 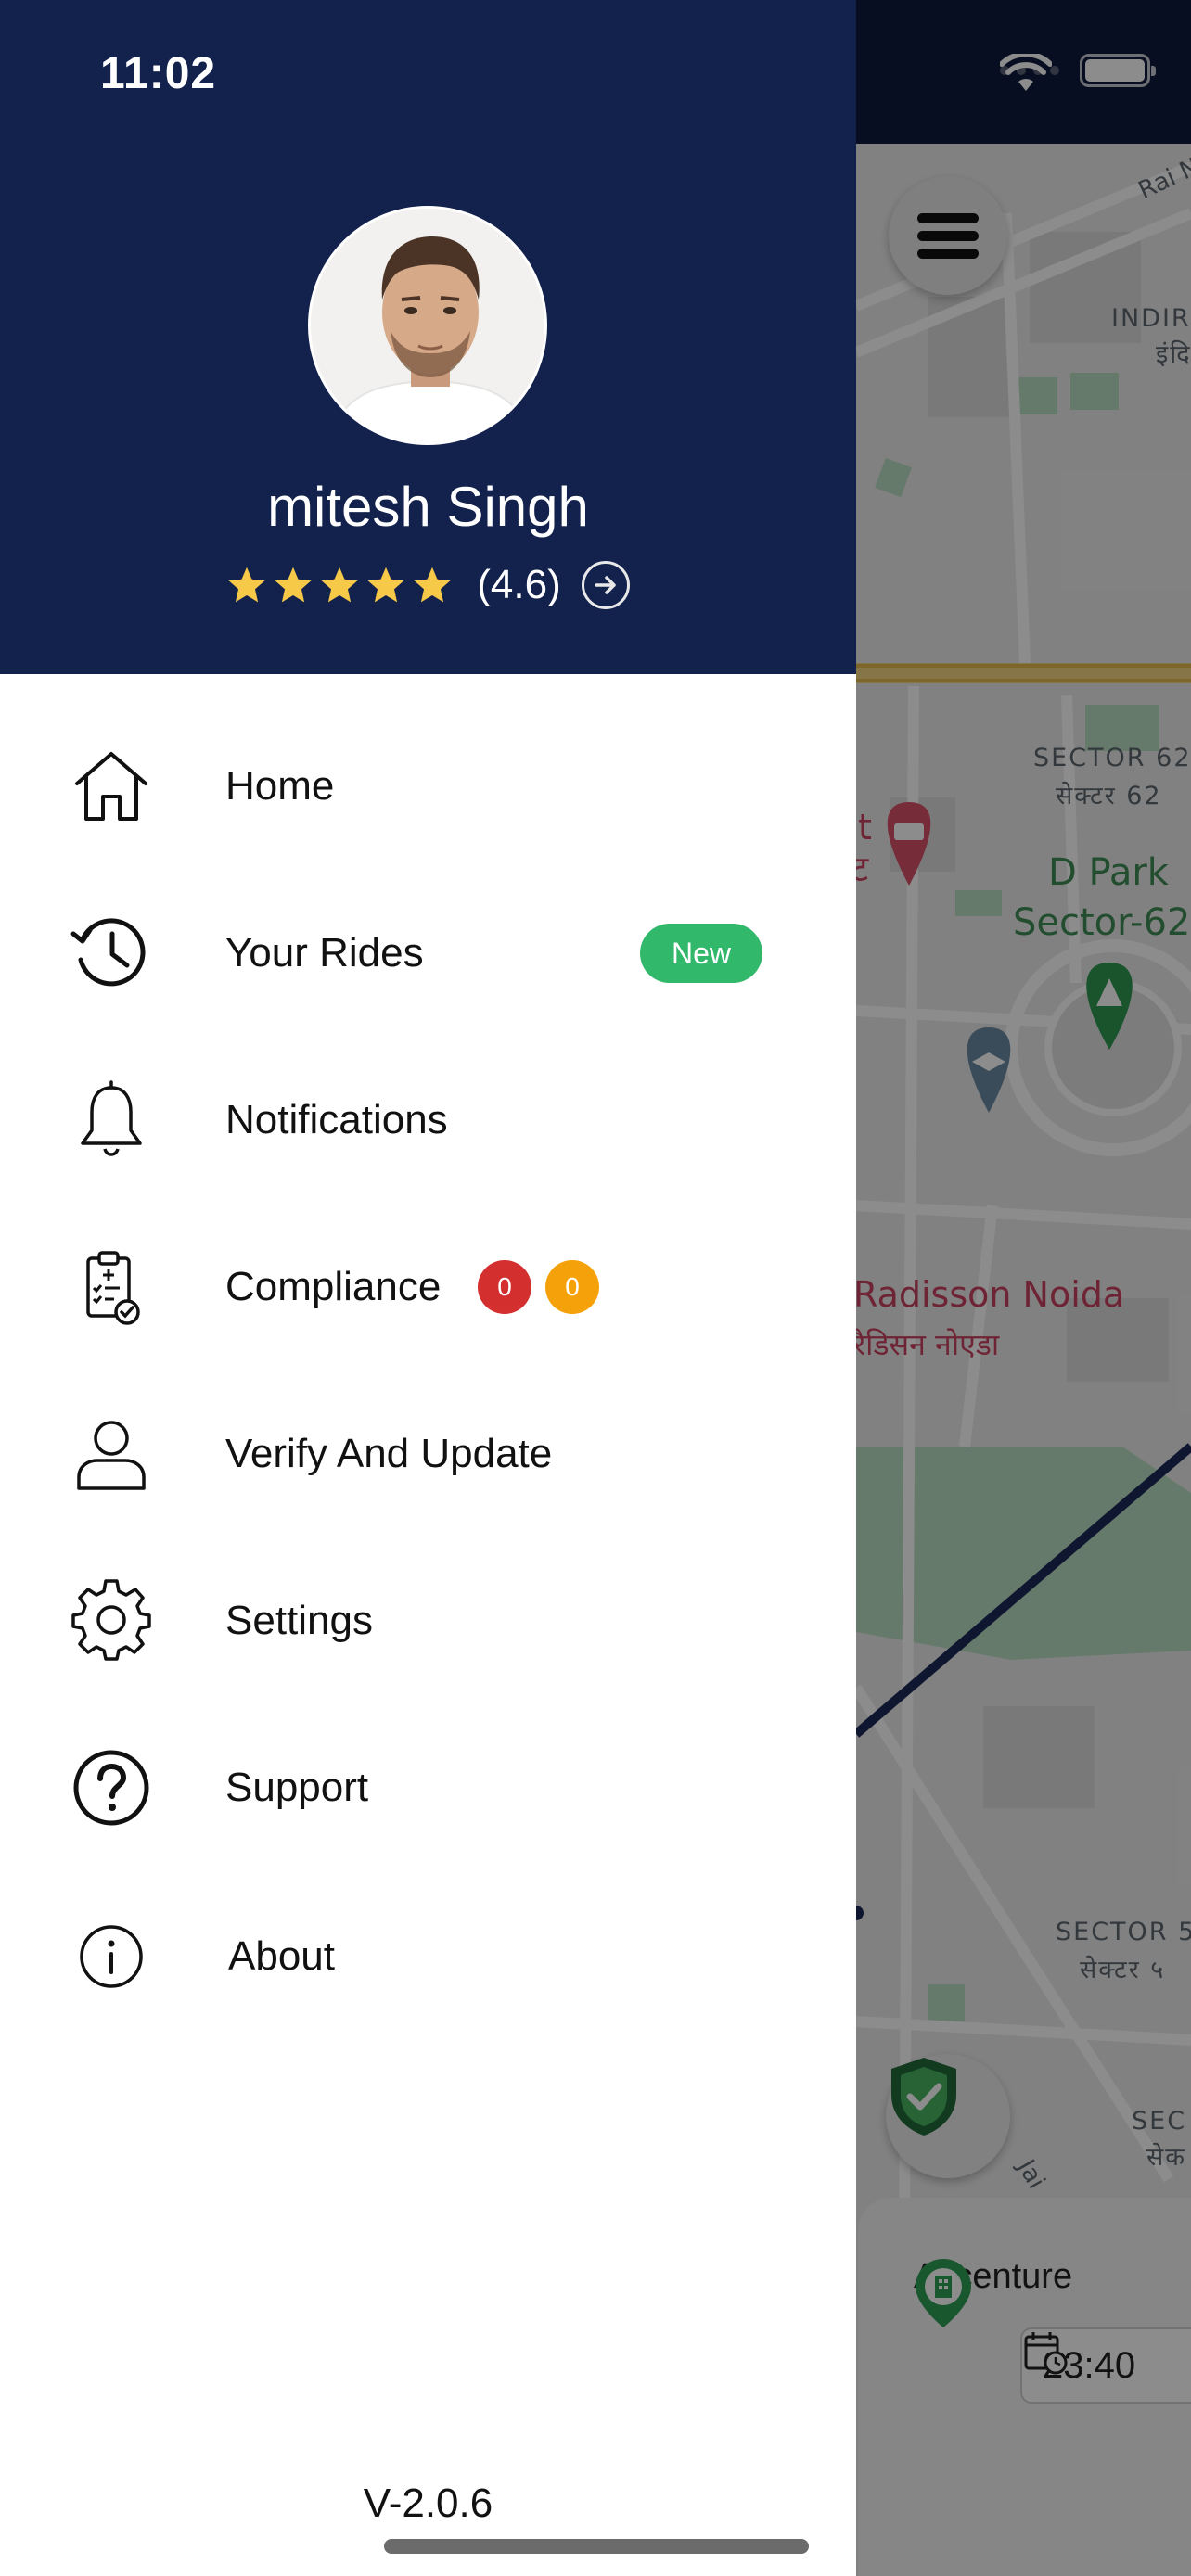 I want to click on menu-item-label: Verify And Update, so click(x=389, y=1453).